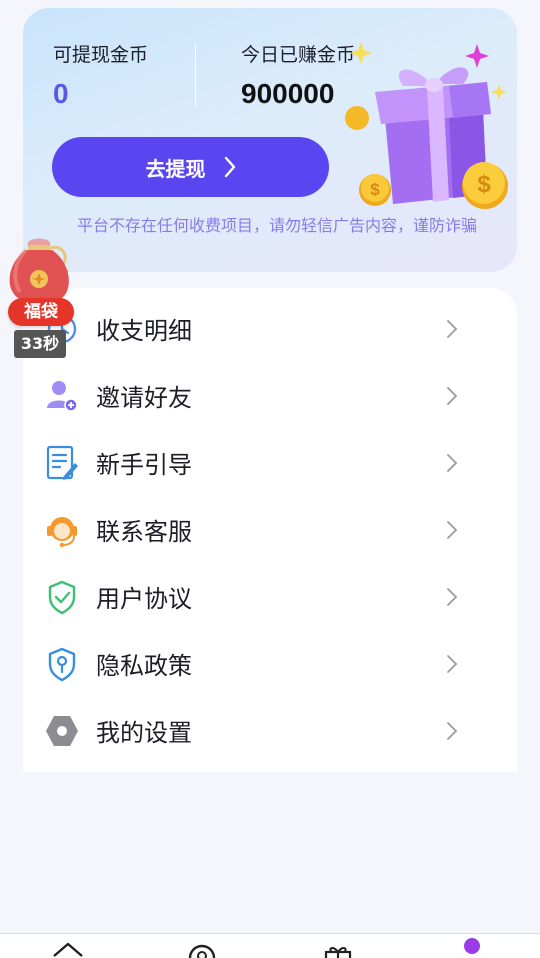 The height and width of the screenshot is (958, 540). Describe the element at coordinates (270, 730) in the screenshot. I see `menu-item-settings: 我的设置` at that location.